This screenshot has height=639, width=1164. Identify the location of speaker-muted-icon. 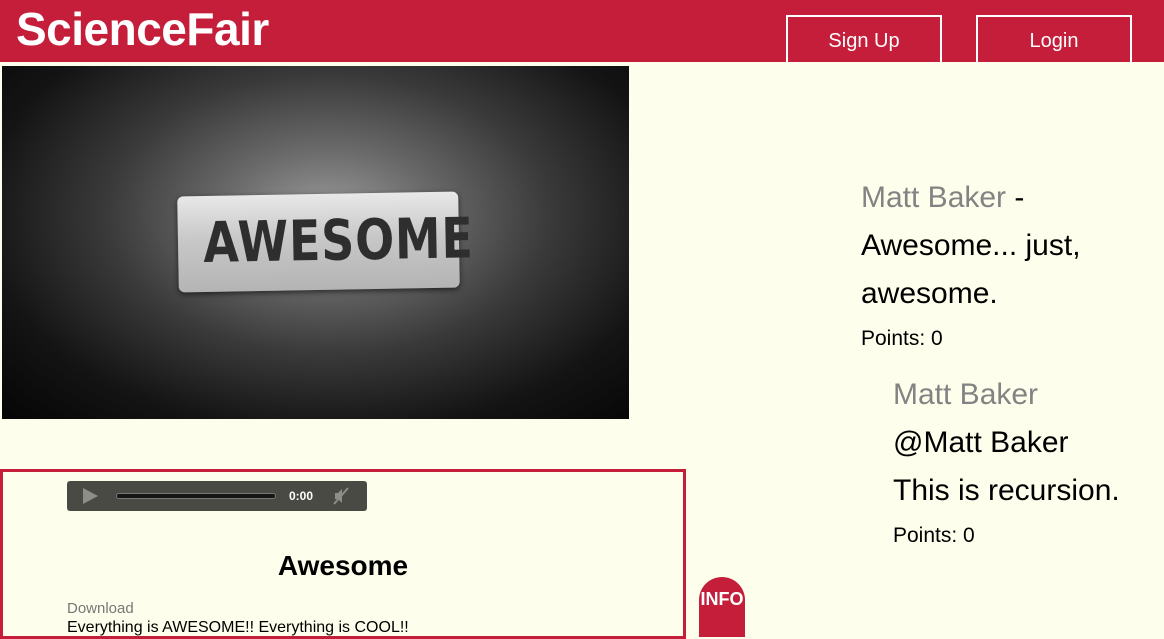
(341, 496).